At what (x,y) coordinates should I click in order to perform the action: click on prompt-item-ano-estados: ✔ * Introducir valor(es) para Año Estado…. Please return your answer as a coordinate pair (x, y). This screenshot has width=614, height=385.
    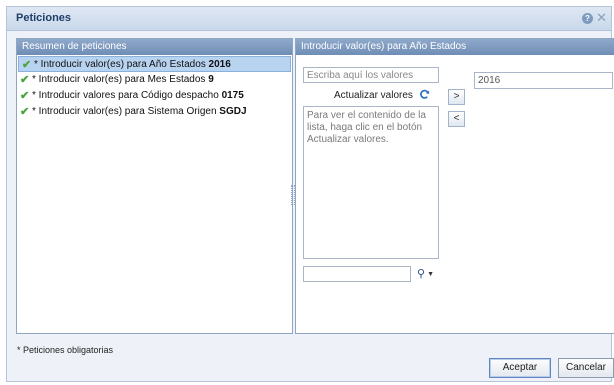
    Looking at the image, I should click on (154, 64).